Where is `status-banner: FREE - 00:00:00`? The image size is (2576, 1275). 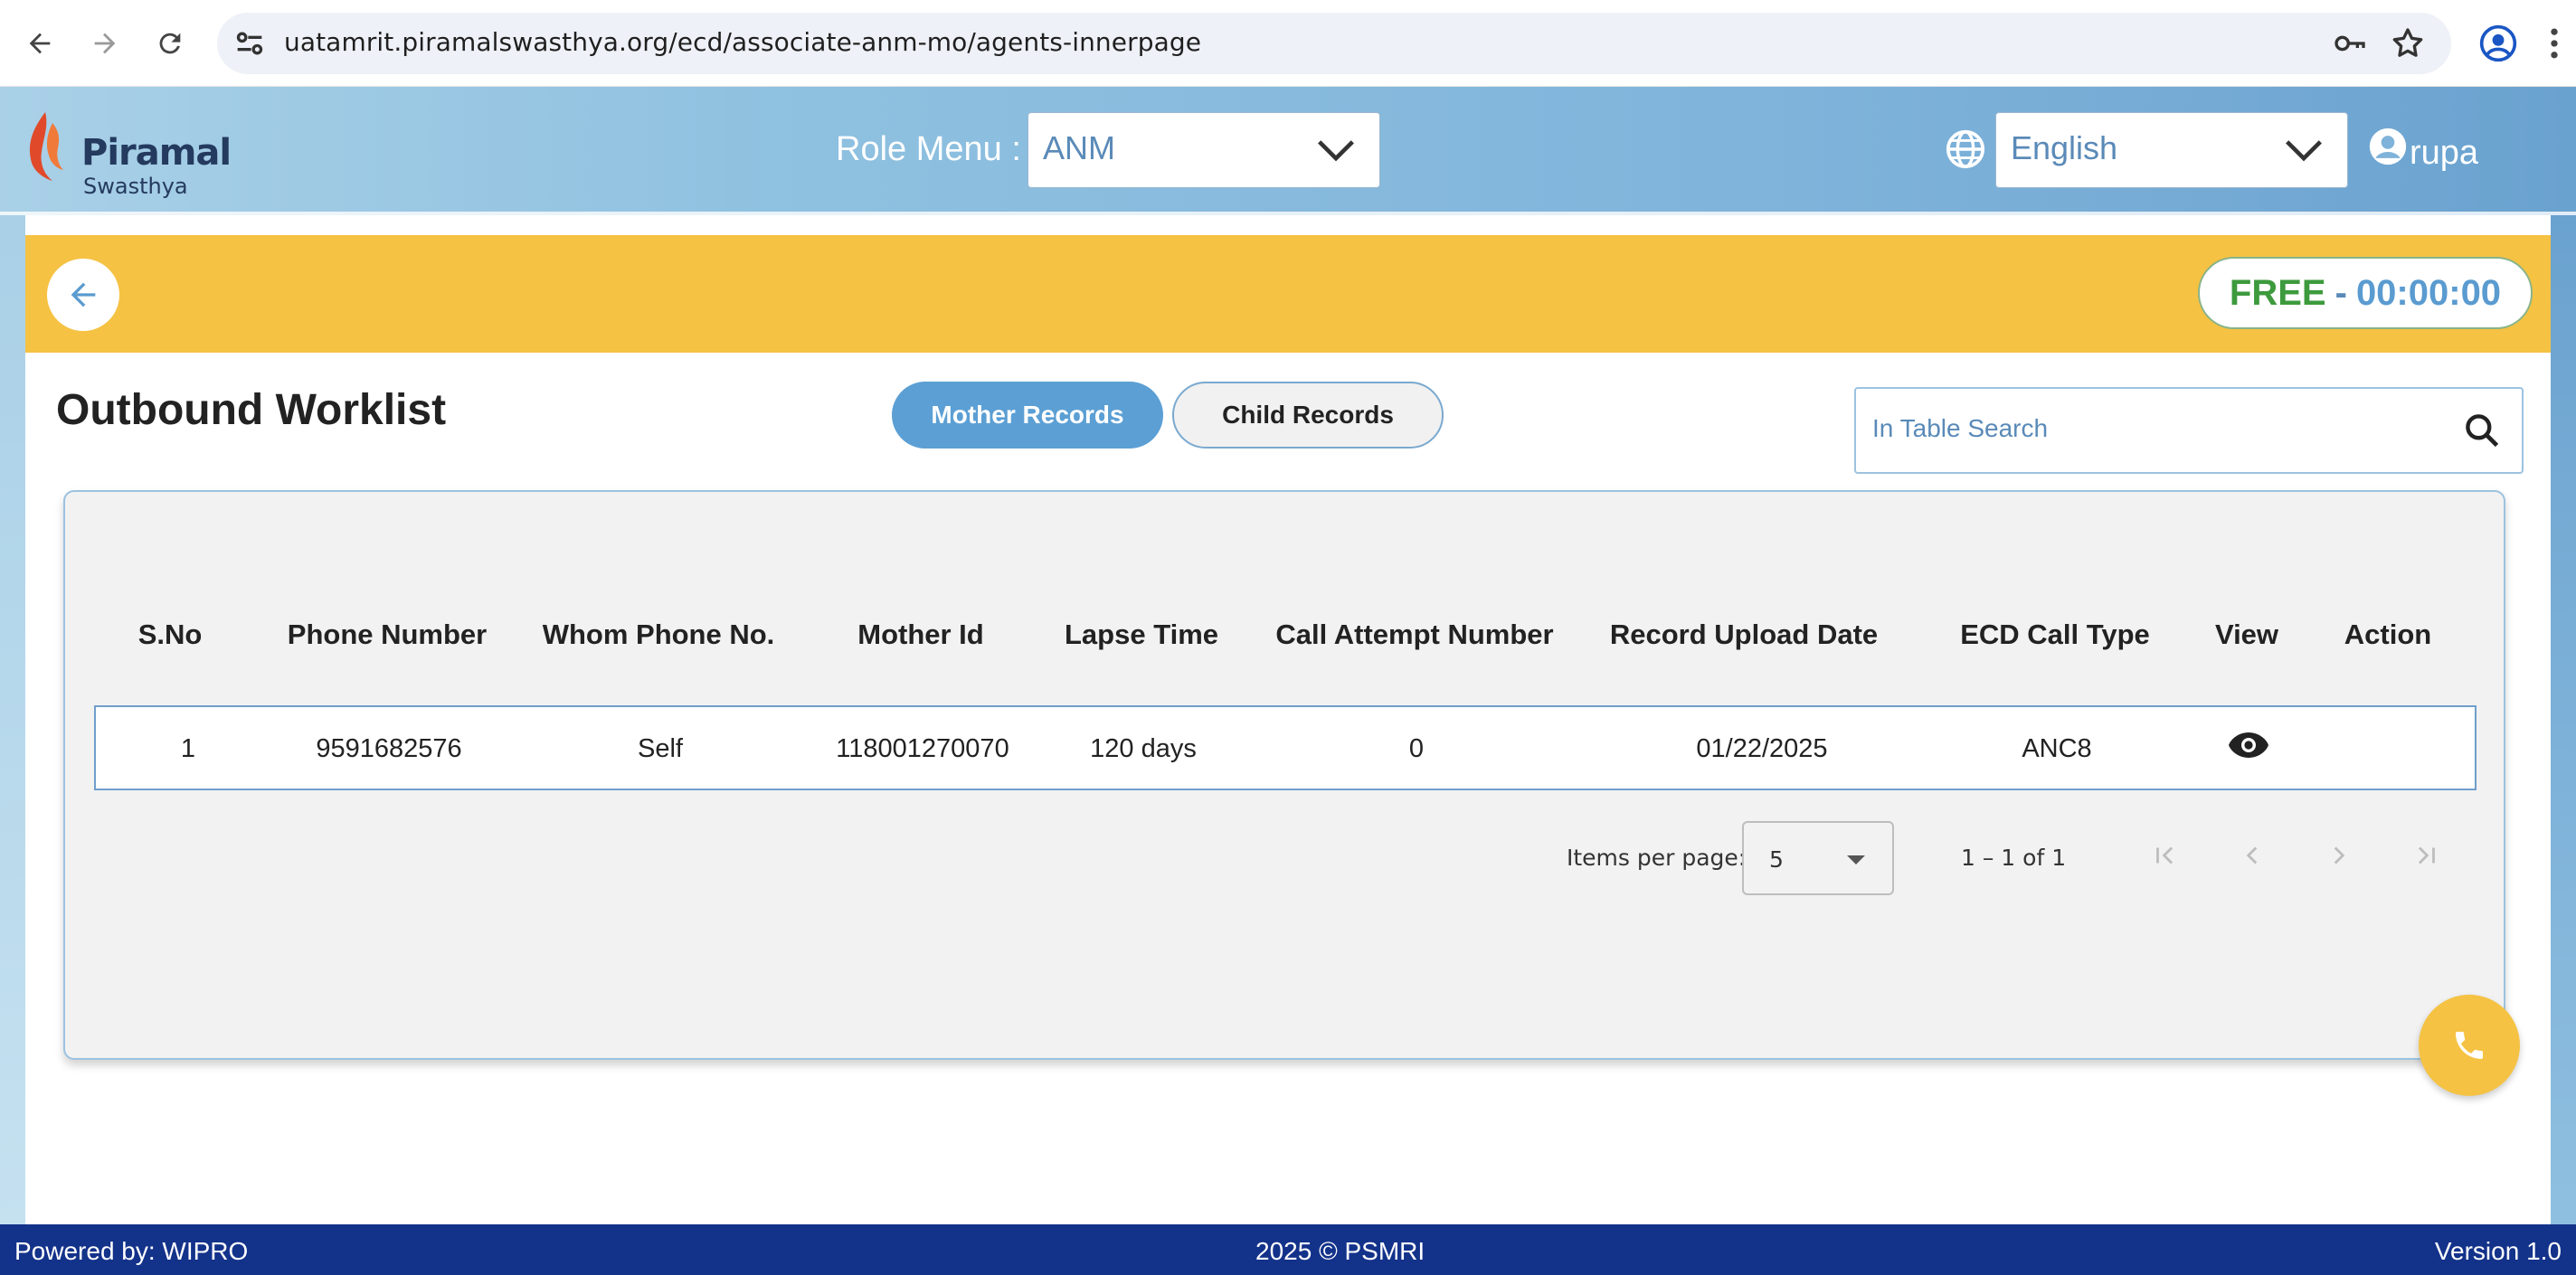
status-banner: FREE - 00:00:00 is located at coordinates (1288, 294).